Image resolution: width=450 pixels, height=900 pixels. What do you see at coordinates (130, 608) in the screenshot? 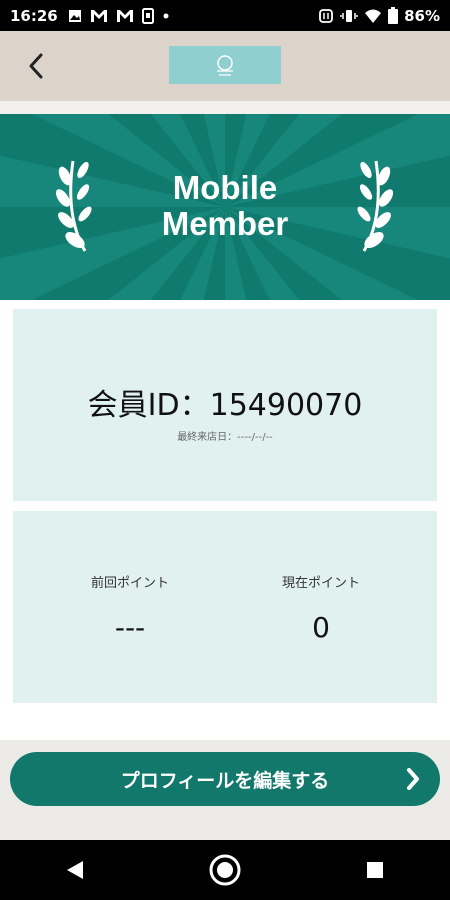
I see `previous-points: 前回ポイント ---` at bounding box center [130, 608].